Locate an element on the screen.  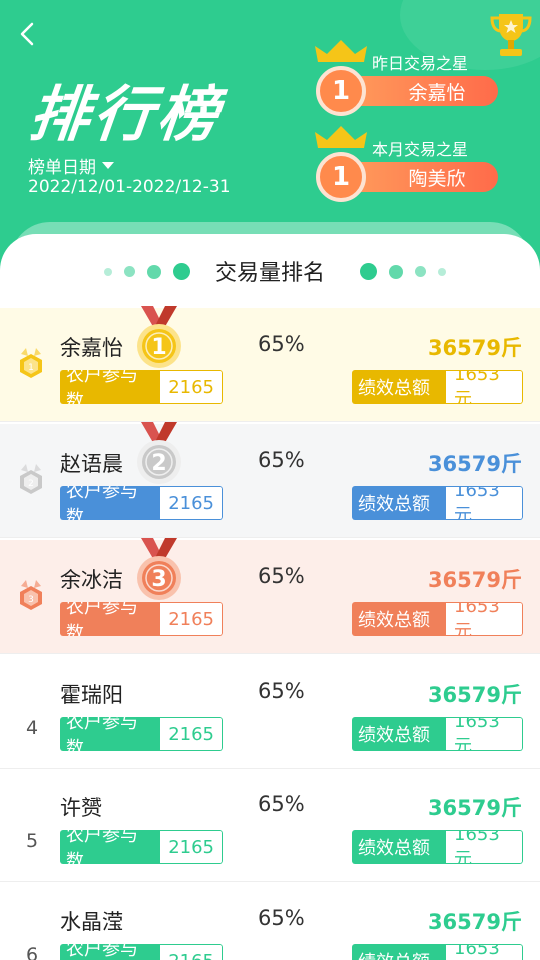
rank-number: 5 is located at coordinates (32, 841).